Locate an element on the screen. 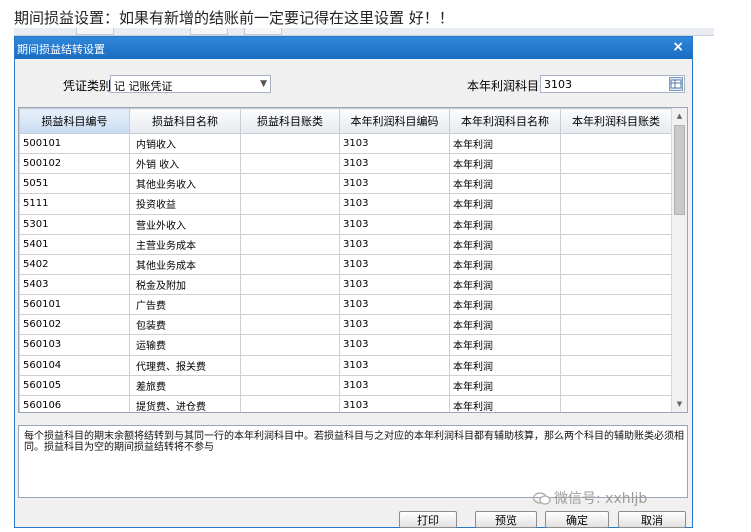 The image size is (751, 532). voucher-type-select: 记 记账凭证 ▼ is located at coordinates (190, 84).